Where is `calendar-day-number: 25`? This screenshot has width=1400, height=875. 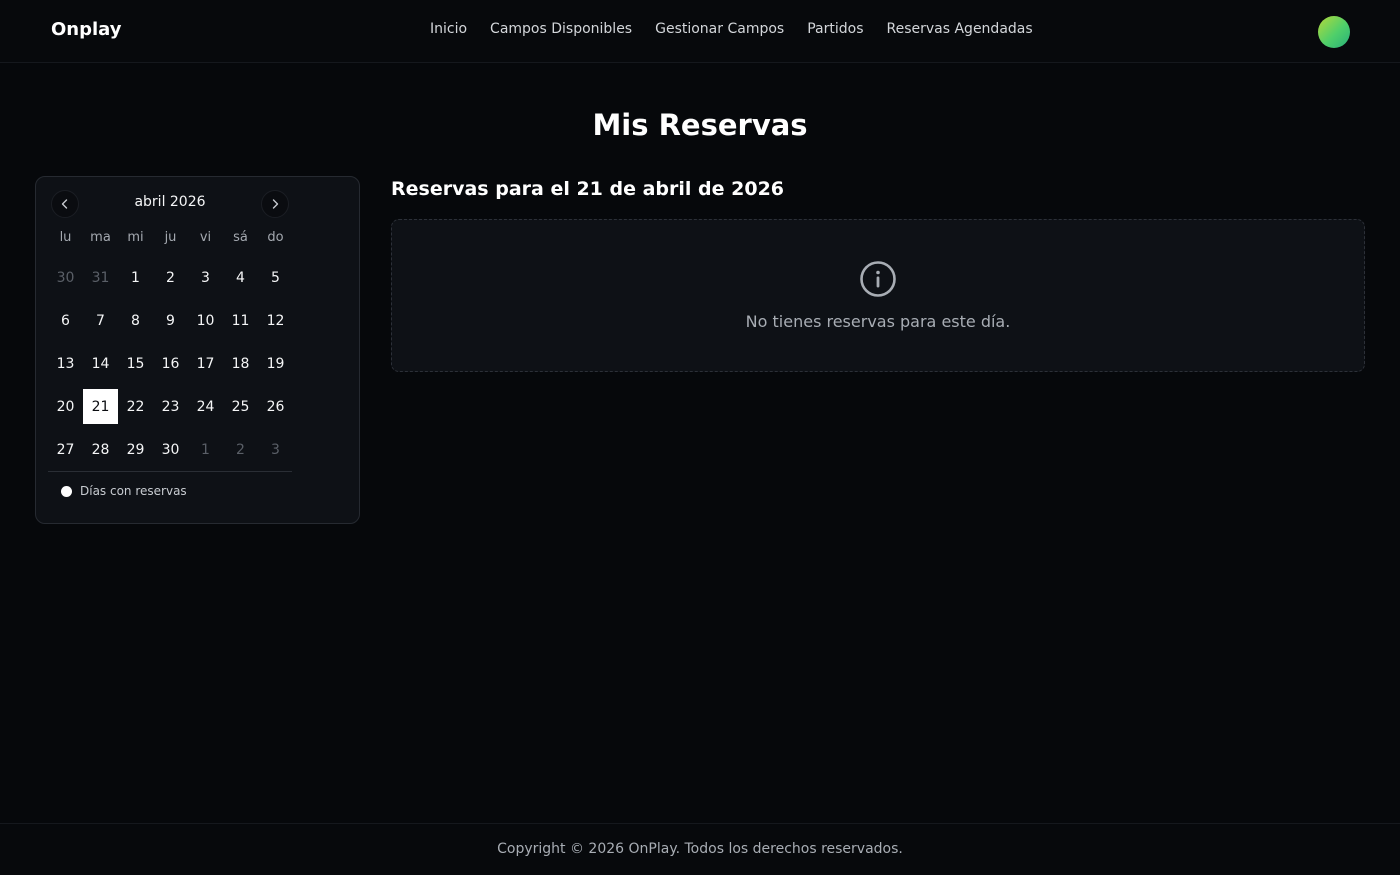 calendar-day-number: 25 is located at coordinates (240, 406).